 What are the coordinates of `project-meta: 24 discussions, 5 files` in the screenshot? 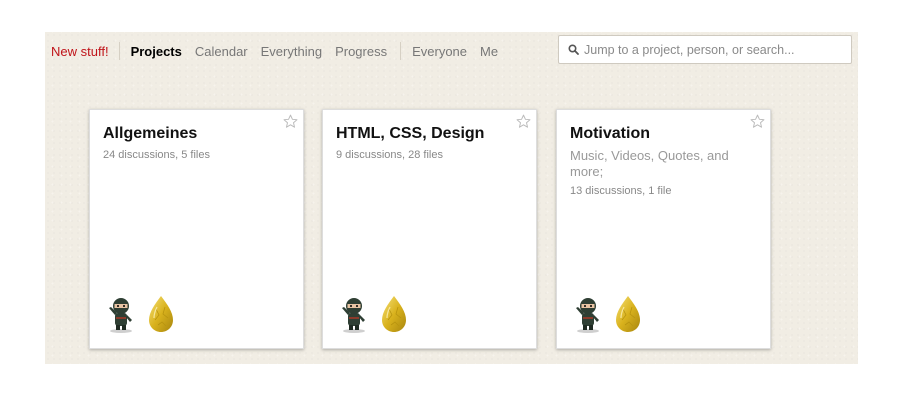 It's located at (156, 155).